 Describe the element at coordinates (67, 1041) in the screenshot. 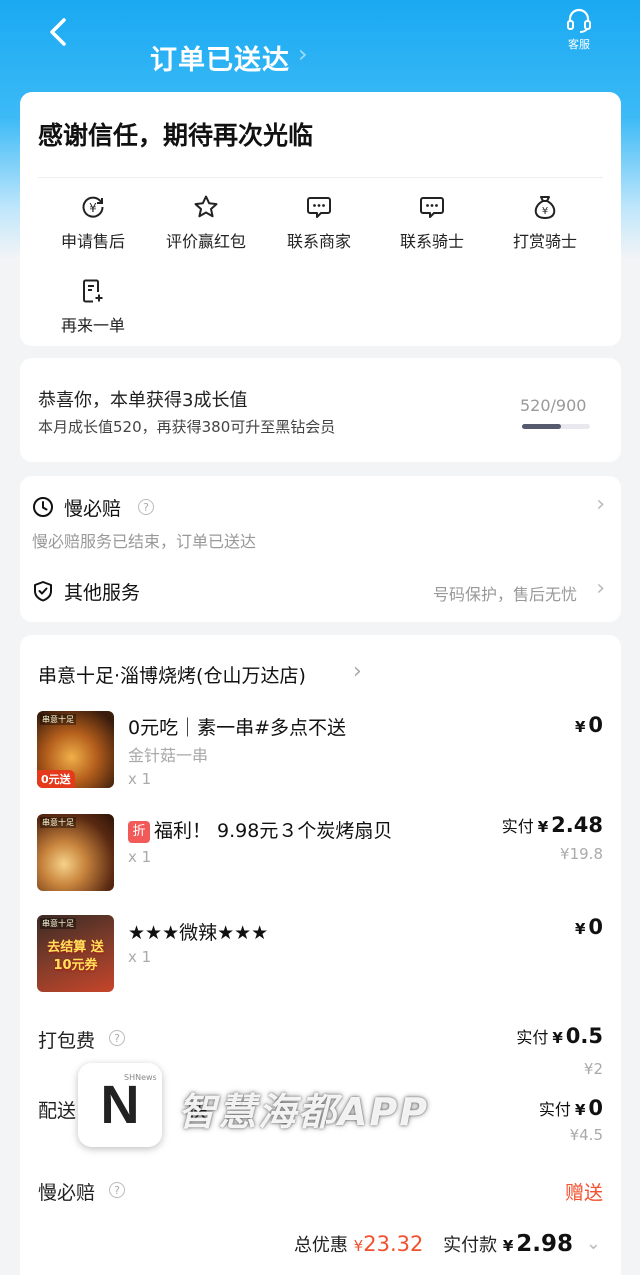

I see `packing-fee-label: 打包费` at that location.